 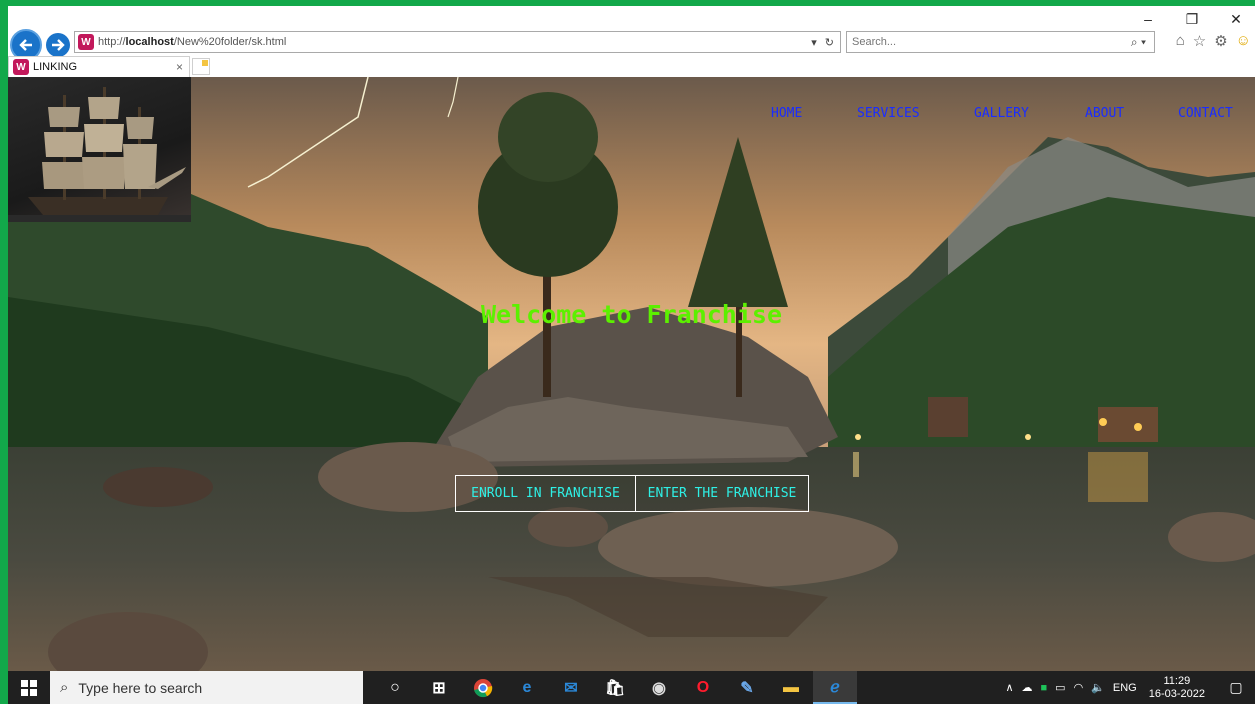 What do you see at coordinates (29, 687) in the screenshot?
I see `windows-start-icon` at bounding box center [29, 687].